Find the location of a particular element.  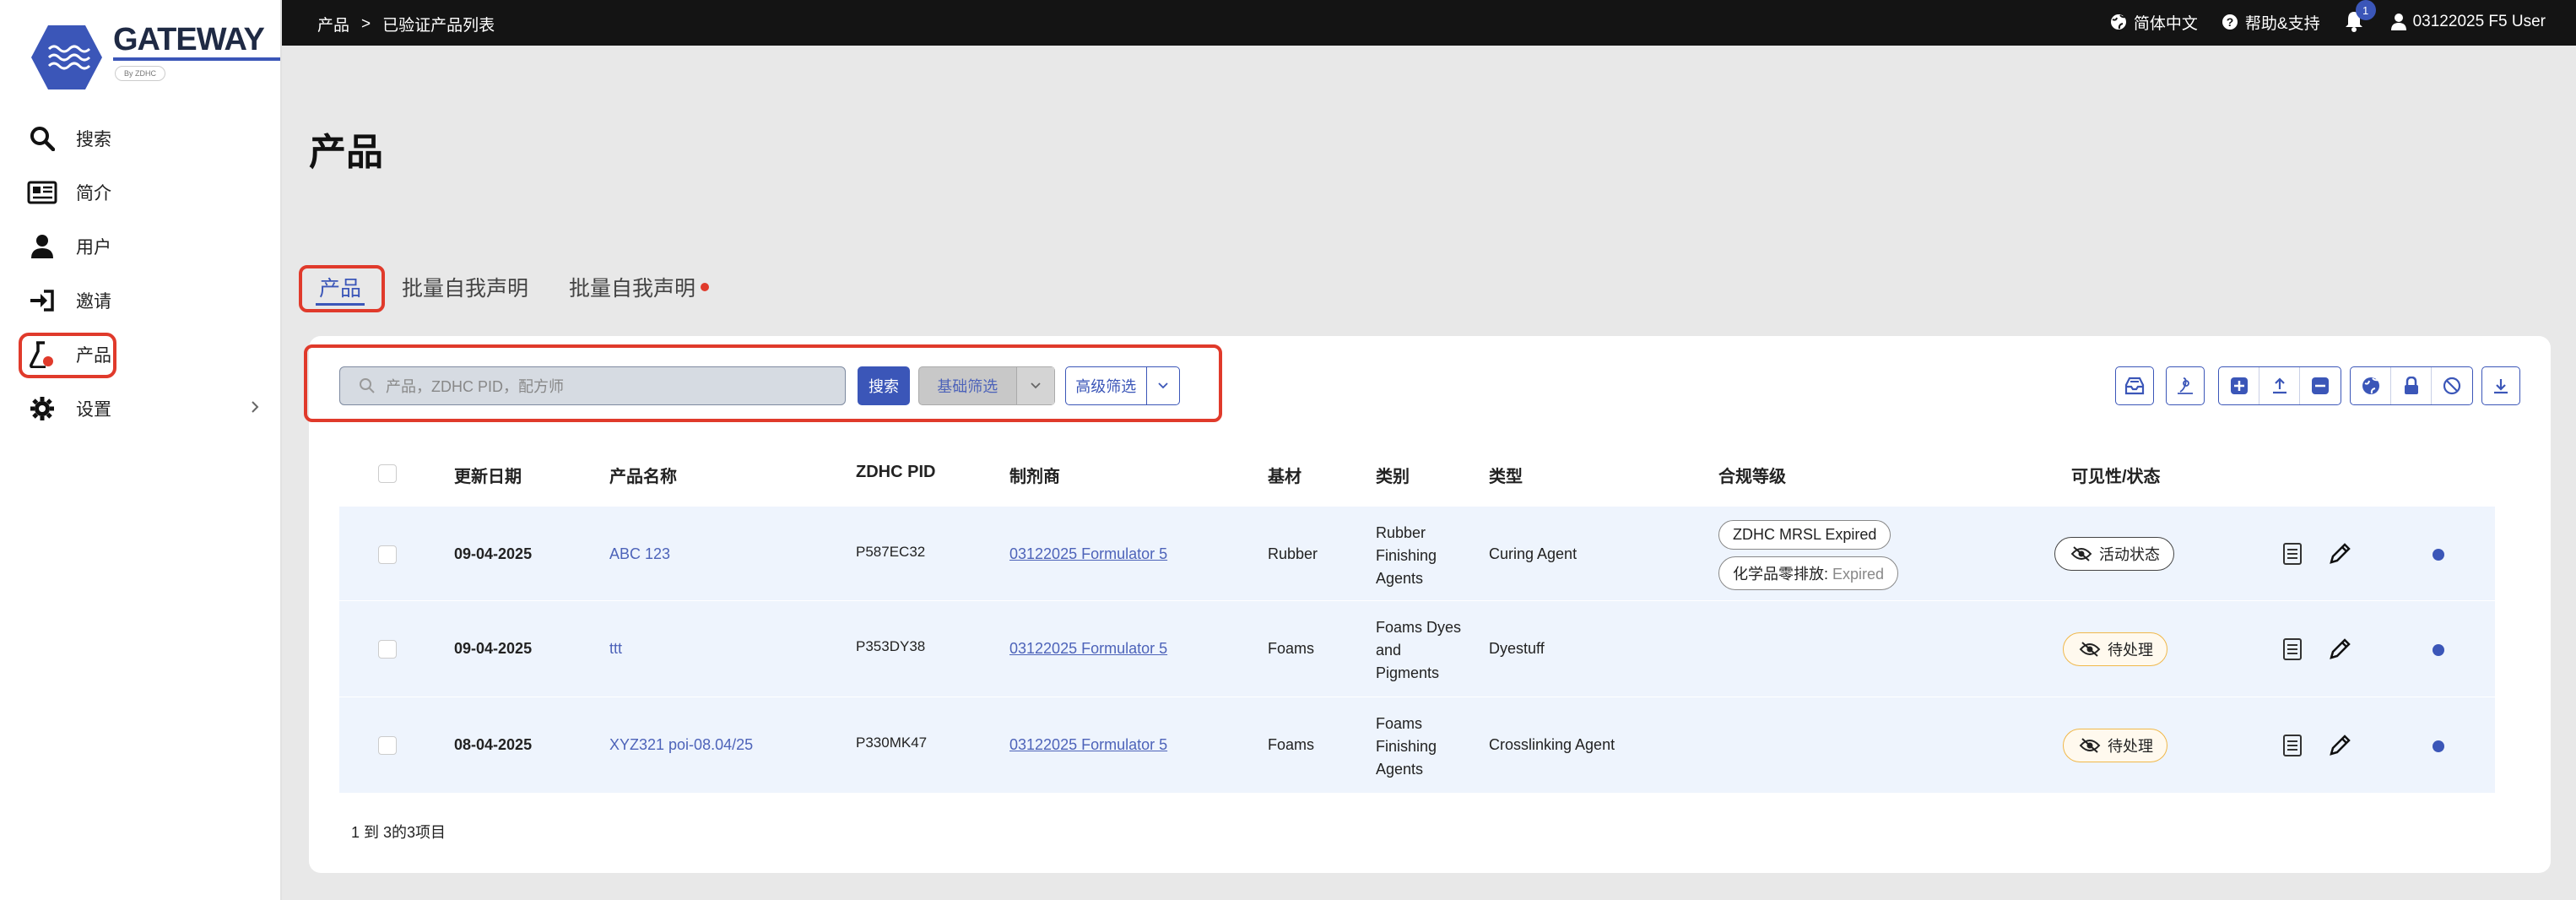

tab-products: 产品 is located at coordinates (342, 287).